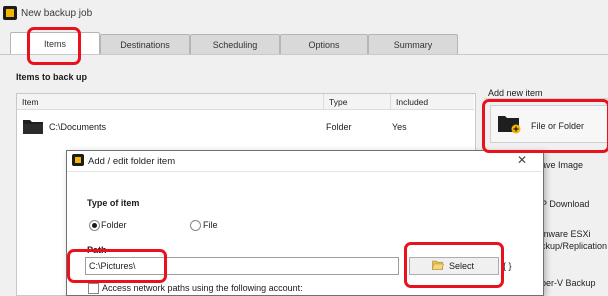  I want to click on tab-summary: Summary, so click(413, 44).